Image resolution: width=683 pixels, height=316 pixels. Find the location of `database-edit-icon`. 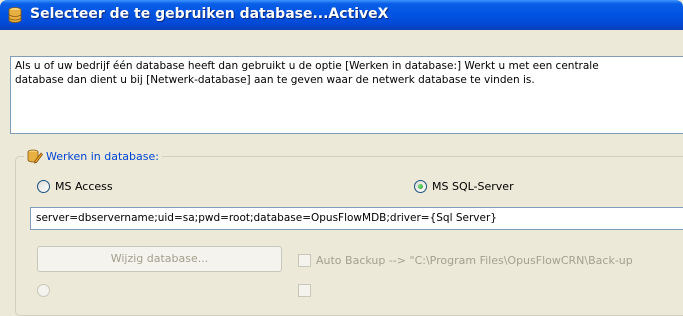

database-edit-icon is located at coordinates (35, 156).